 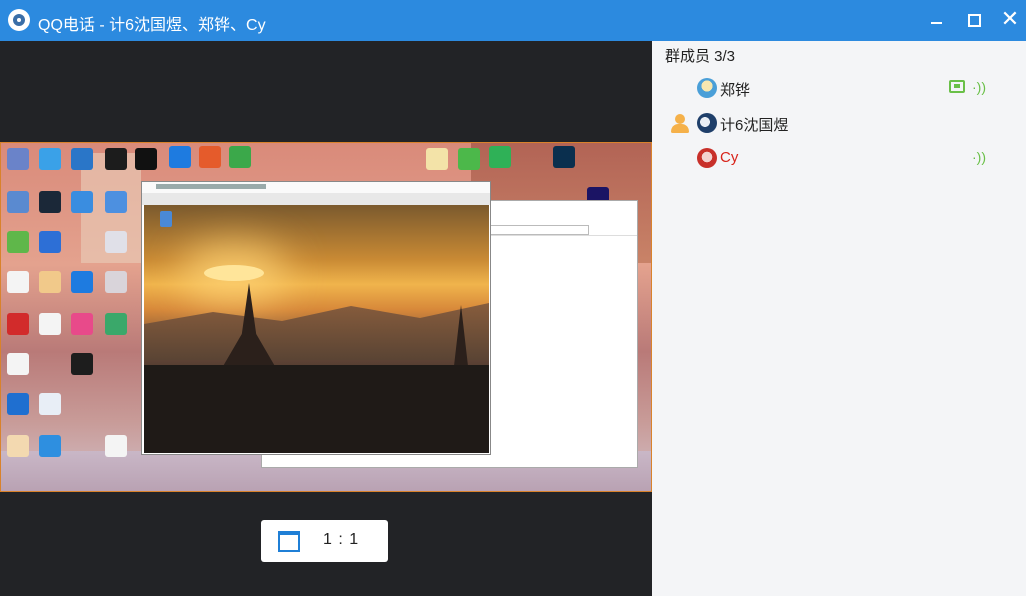 What do you see at coordinates (735, 90) in the screenshot?
I see `member-name: 郑铧` at bounding box center [735, 90].